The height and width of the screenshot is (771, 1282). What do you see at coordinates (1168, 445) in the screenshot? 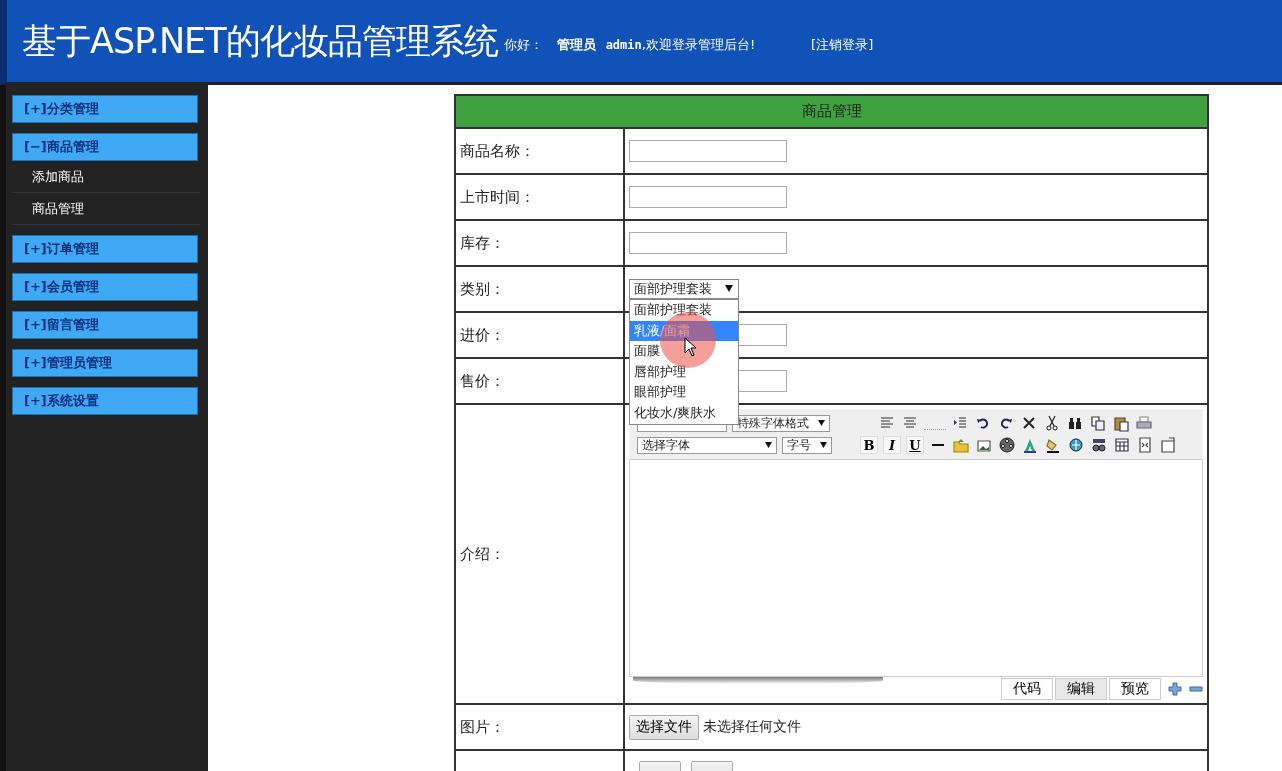
I see `superscript-box-icon` at bounding box center [1168, 445].